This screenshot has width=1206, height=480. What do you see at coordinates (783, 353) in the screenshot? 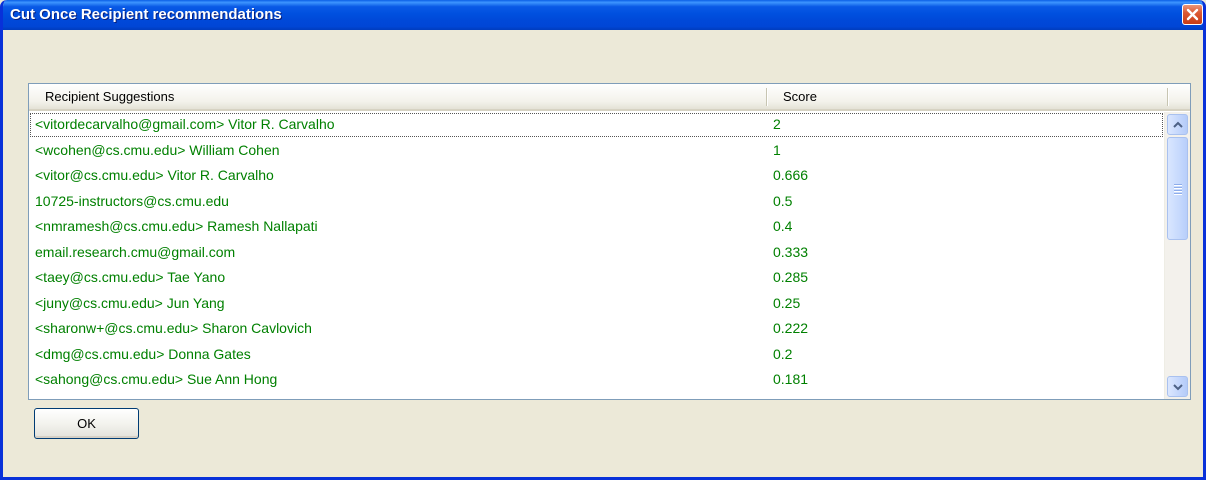
I see `score-cell: 0.2` at bounding box center [783, 353].